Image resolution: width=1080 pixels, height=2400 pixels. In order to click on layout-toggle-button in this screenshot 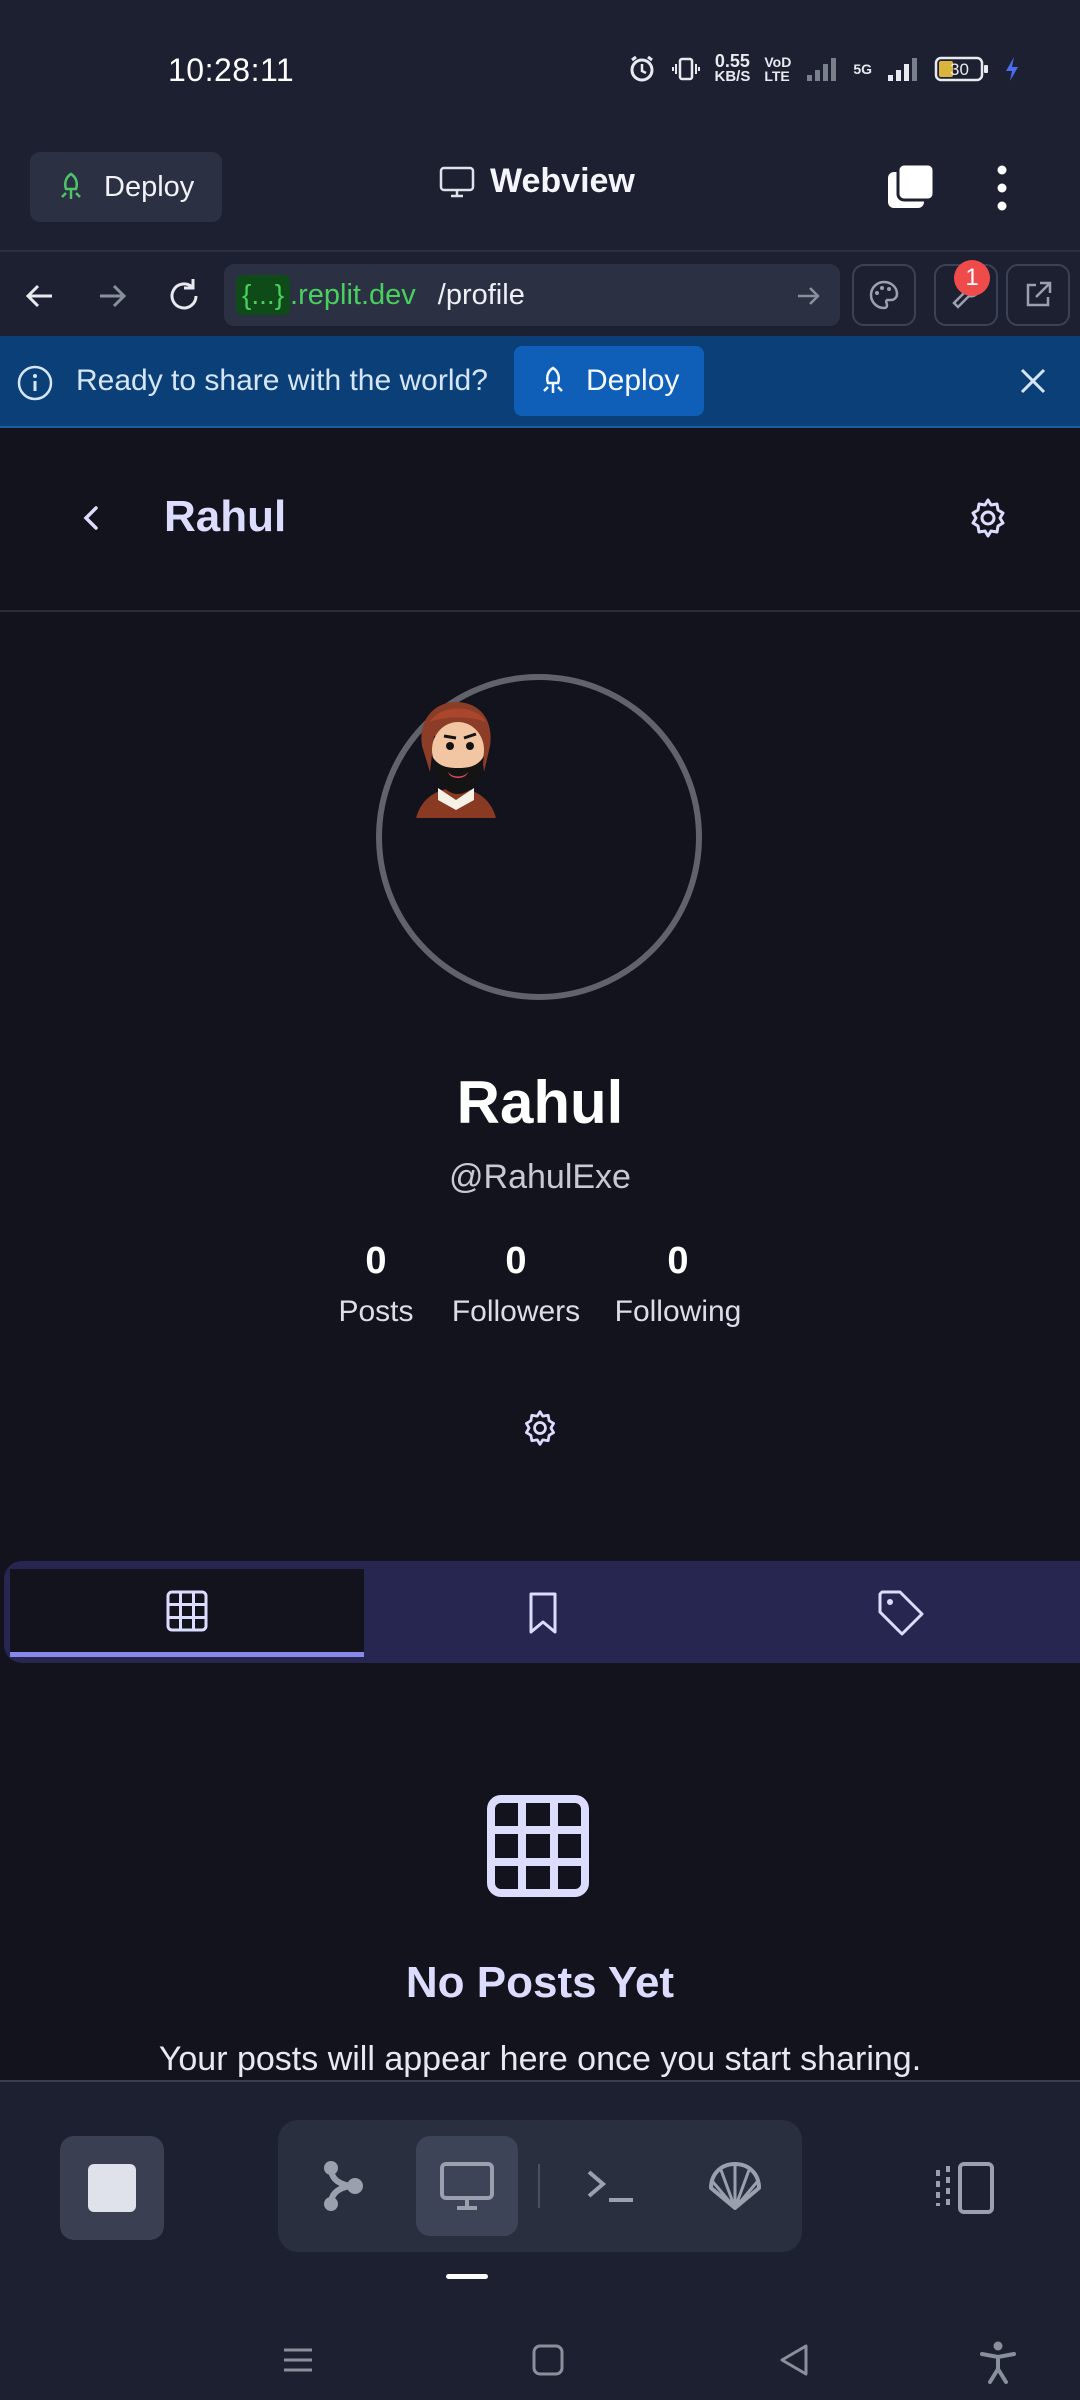, I will do `click(966, 2188)`.